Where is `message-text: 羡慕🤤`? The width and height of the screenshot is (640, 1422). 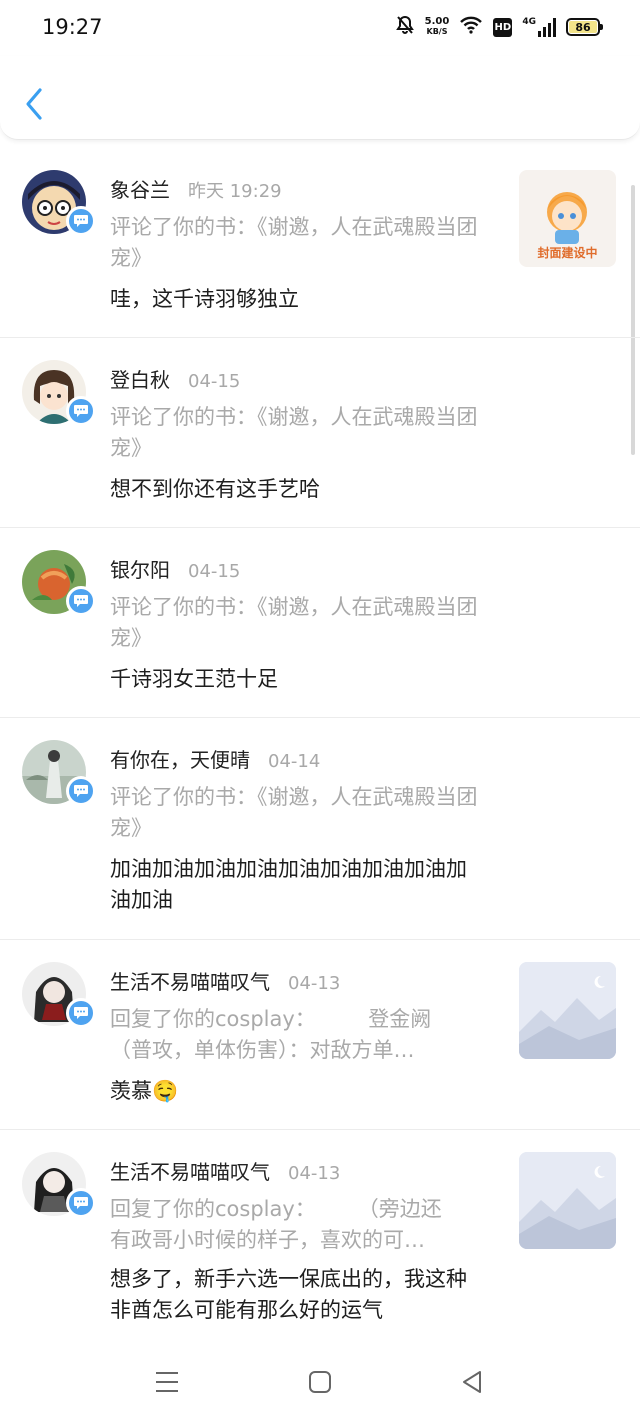
message-text: 羡慕🤤 is located at coordinates (144, 1091).